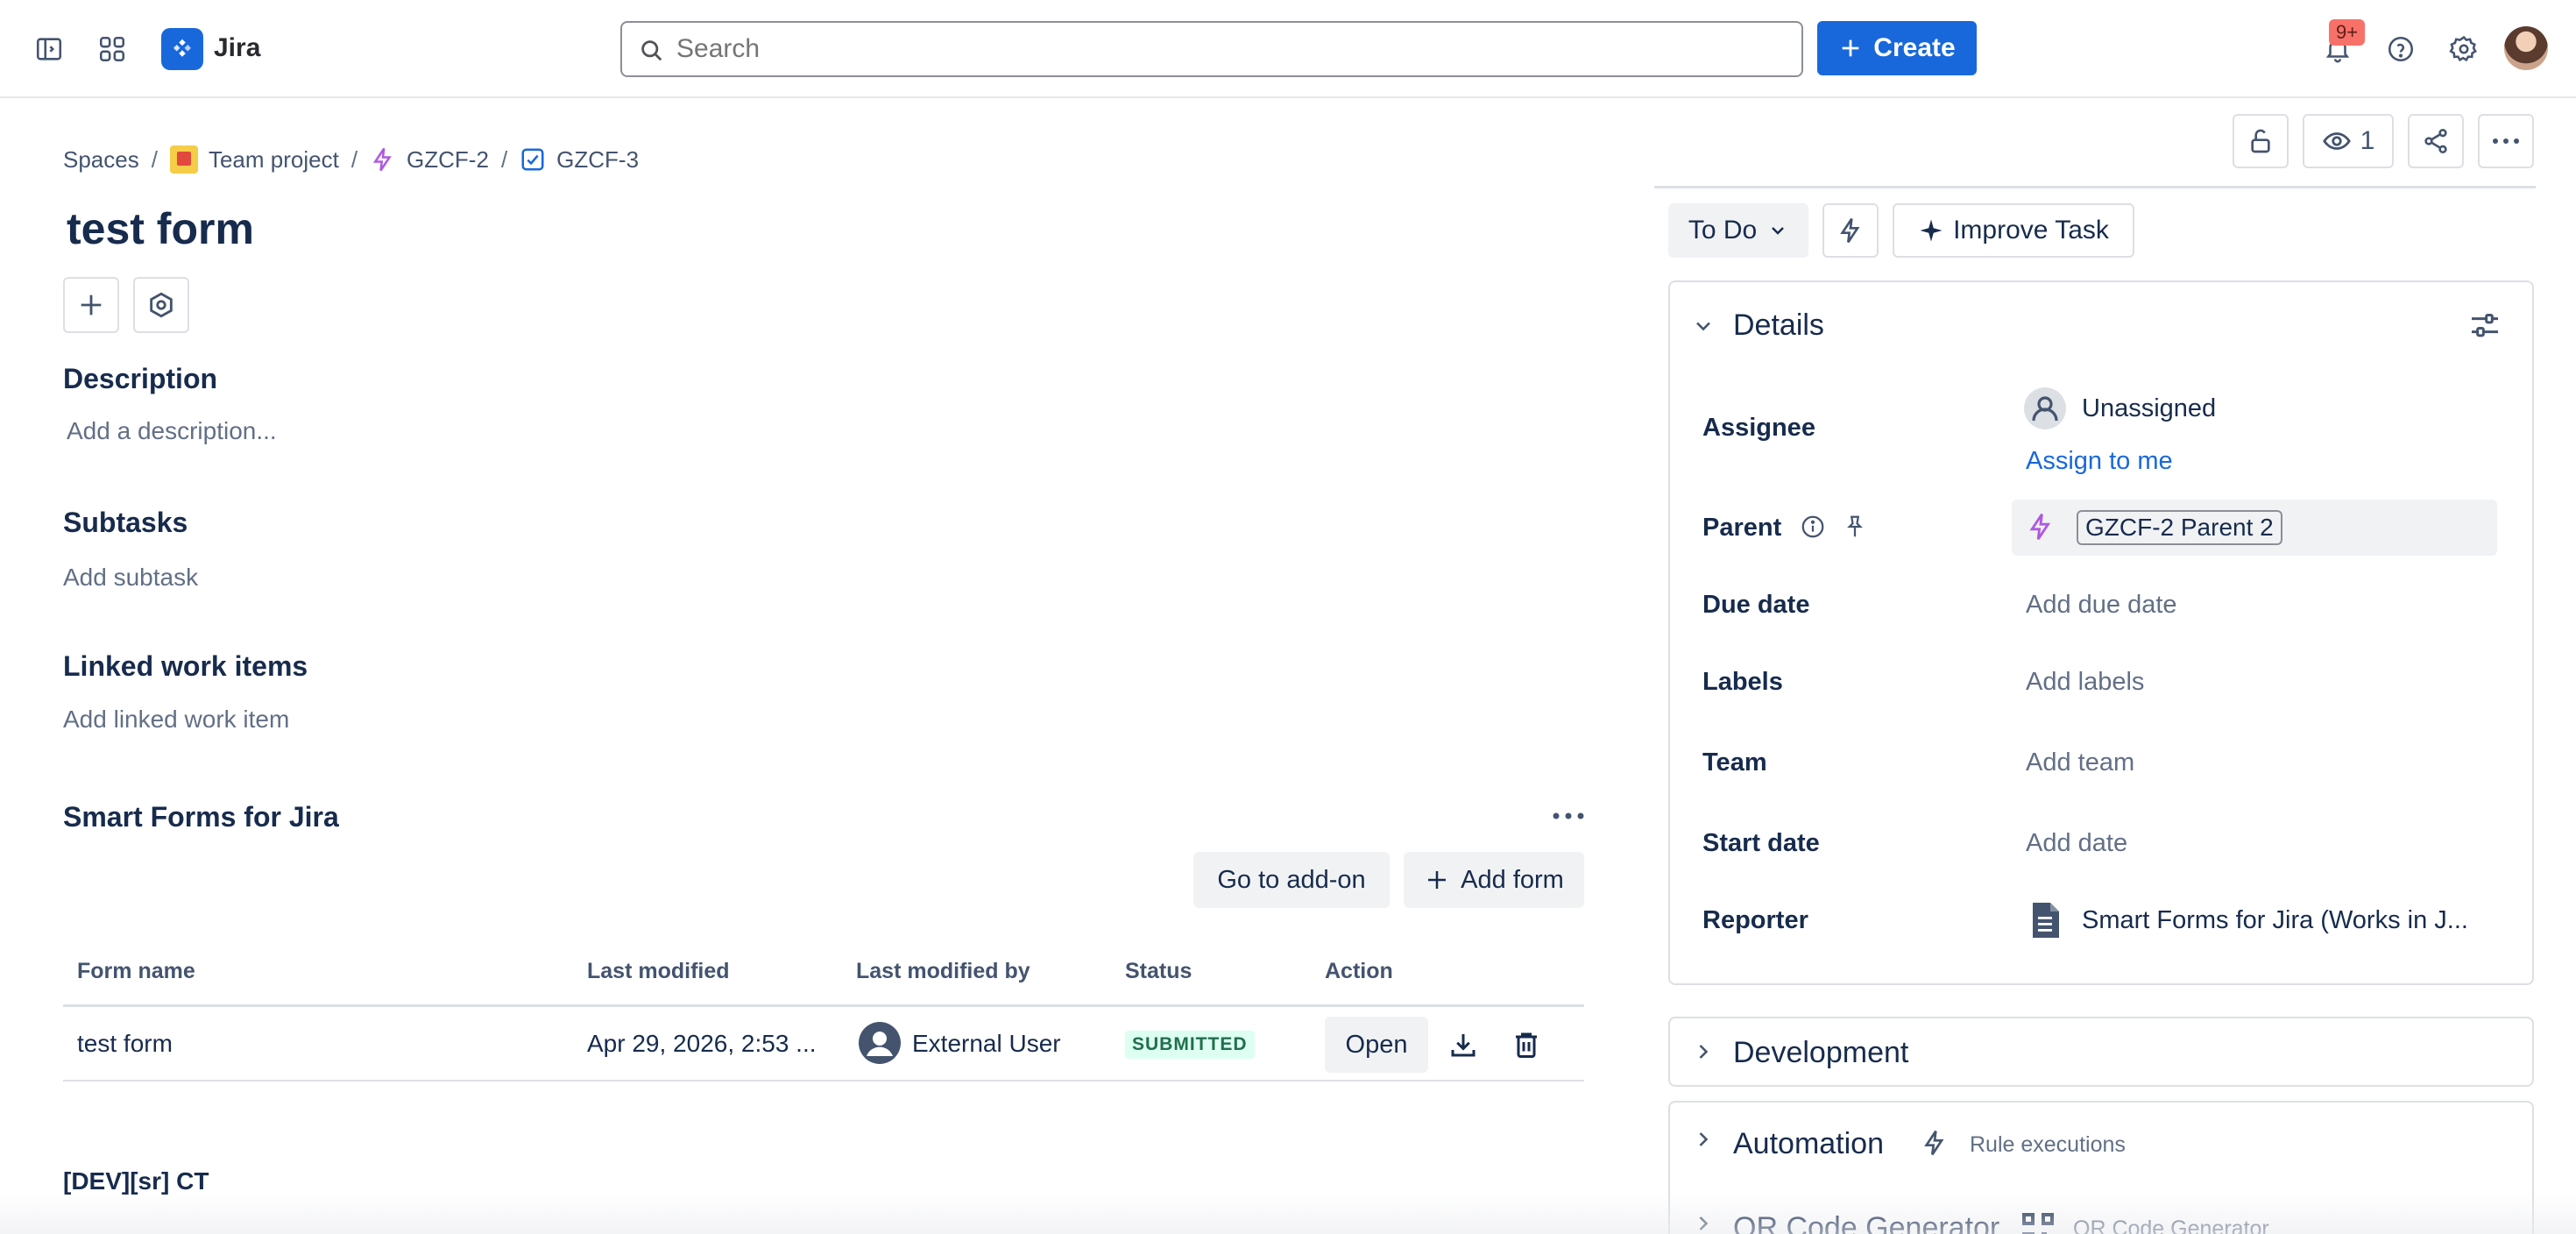  Describe the element at coordinates (2179, 528) in the screenshot. I see `parent-issue-link: GZCF-2 Parent 2` at that location.